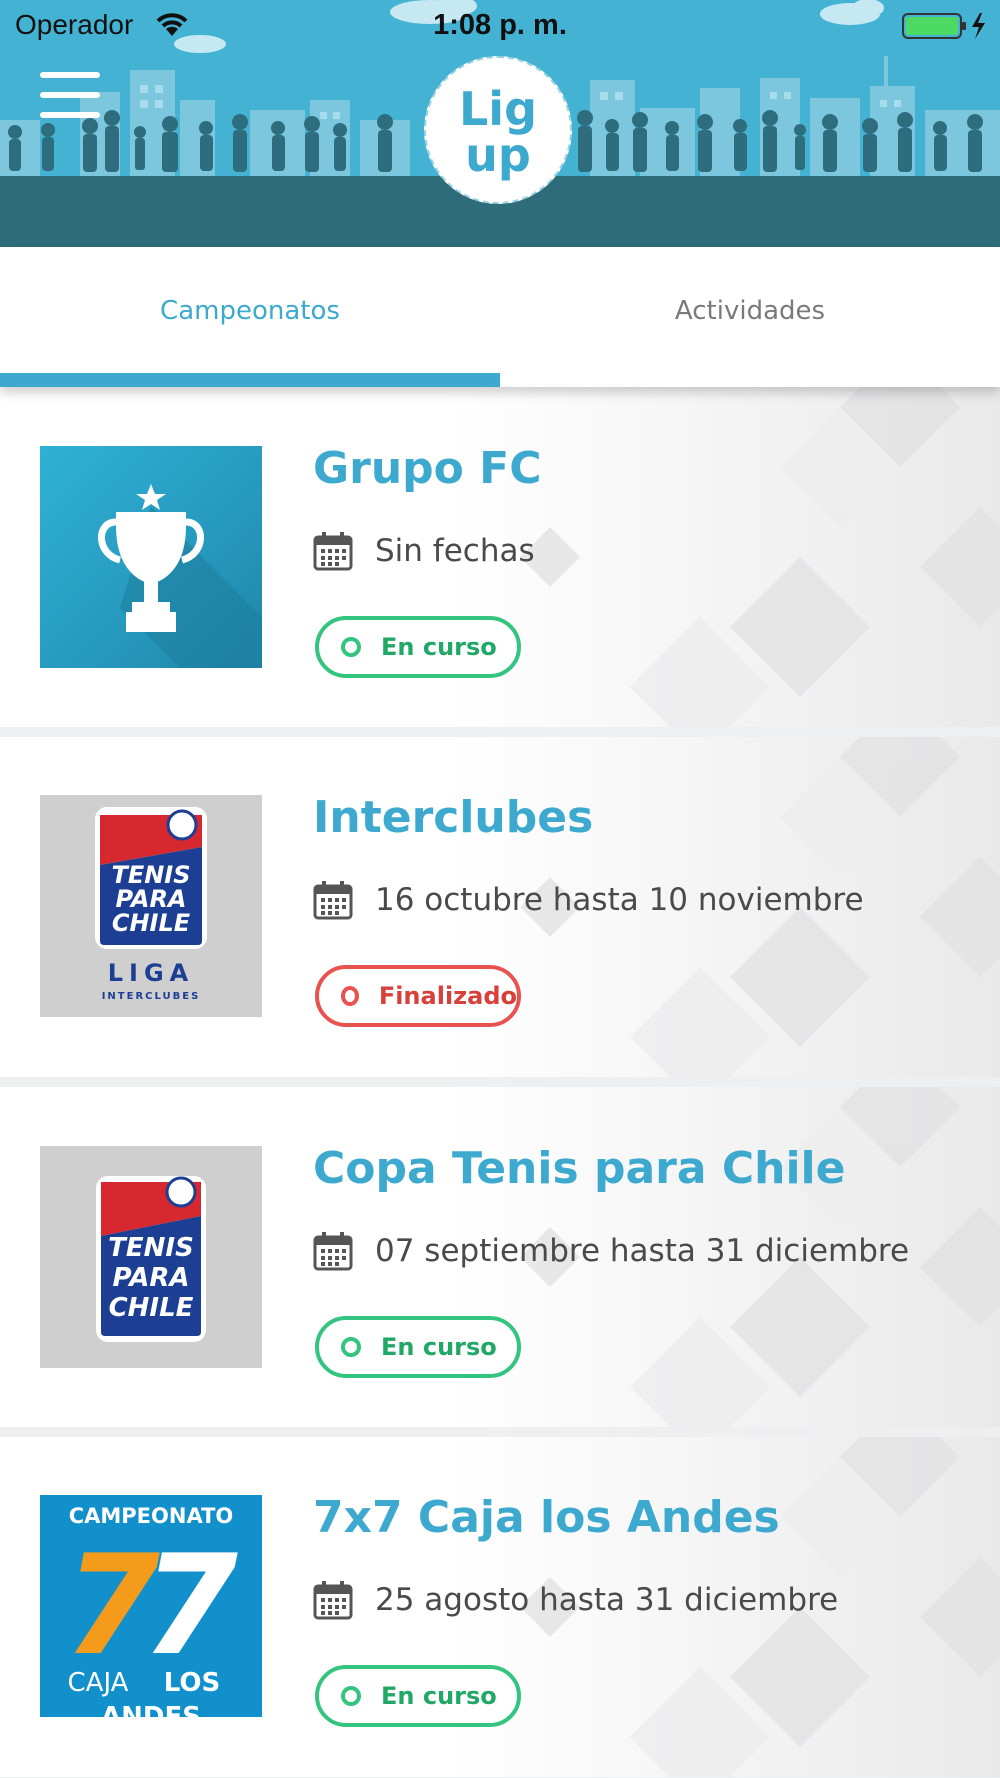 This screenshot has width=1000, height=1778. Describe the element at coordinates (151, 996) in the screenshot. I see `logo-text-interclubes: INTERCLUBES` at that location.